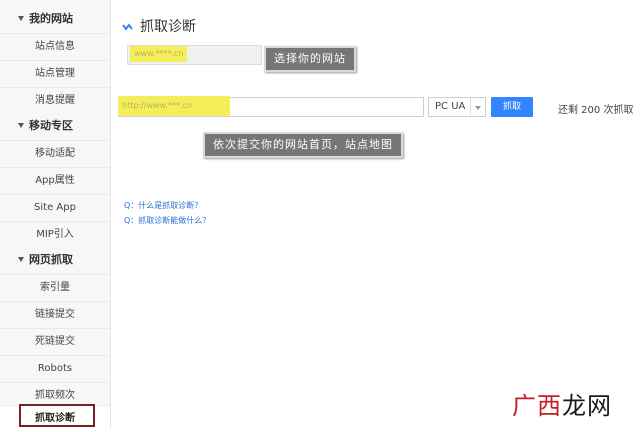  I want to click on page-title: 抓取诊断, so click(159, 26).